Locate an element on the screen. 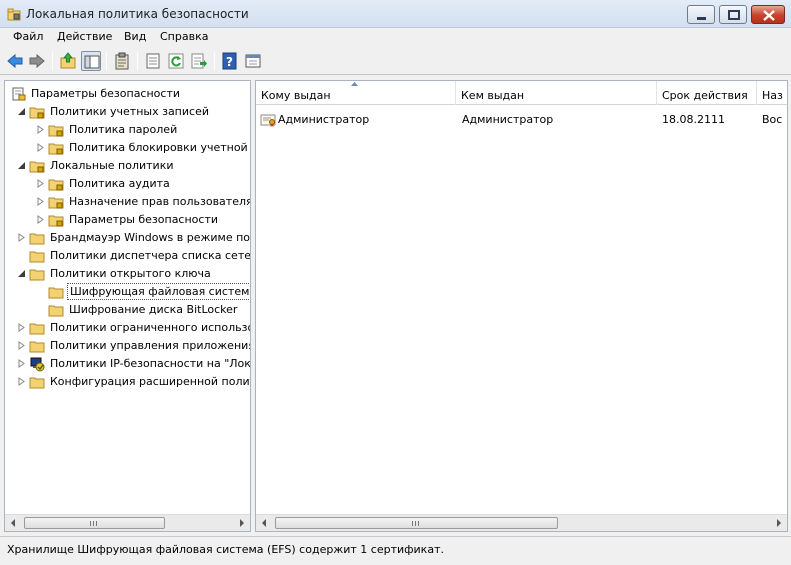 The width and height of the screenshot is (791, 565). show-hide-tree-button is located at coordinates (91, 61).